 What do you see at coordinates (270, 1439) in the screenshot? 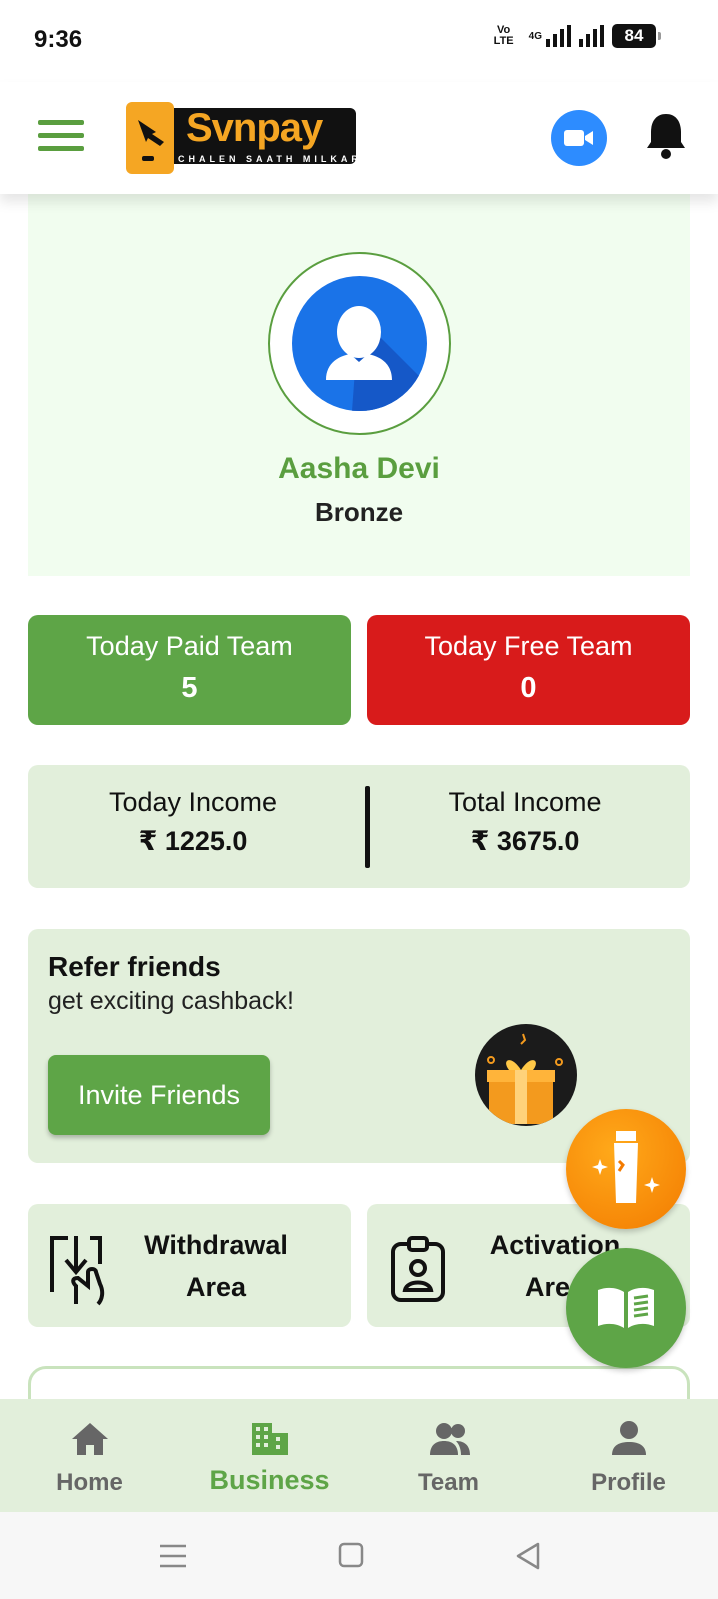
I see `business-icon` at bounding box center [270, 1439].